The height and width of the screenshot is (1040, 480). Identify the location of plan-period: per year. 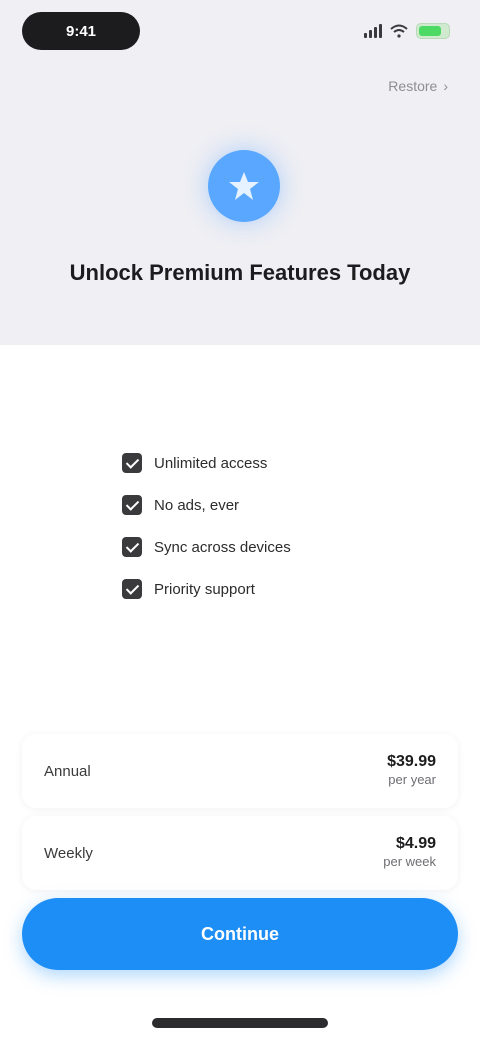
(412, 779).